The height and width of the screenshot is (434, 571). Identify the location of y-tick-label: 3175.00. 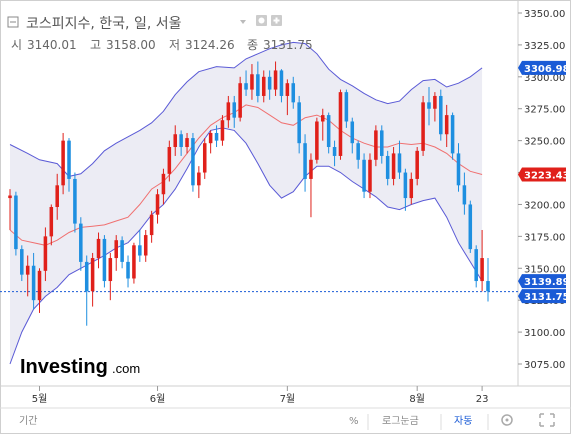
(544, 237).